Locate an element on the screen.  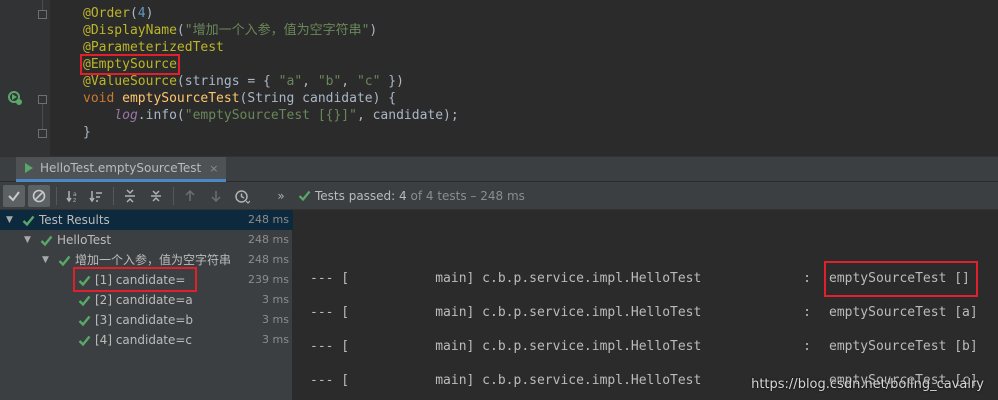
code-token: .info( is located at coordinates (161, 115).